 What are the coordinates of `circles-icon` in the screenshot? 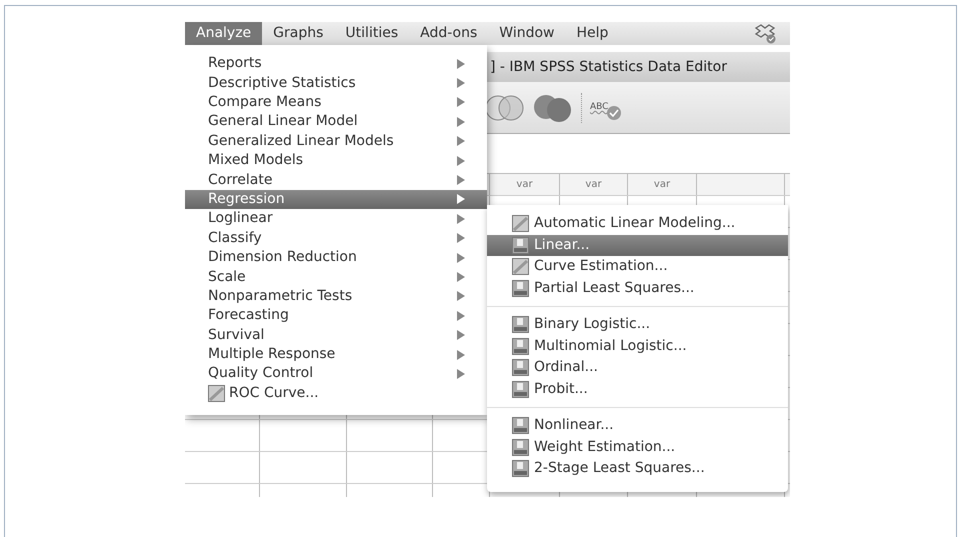 It's located at (553, 107).